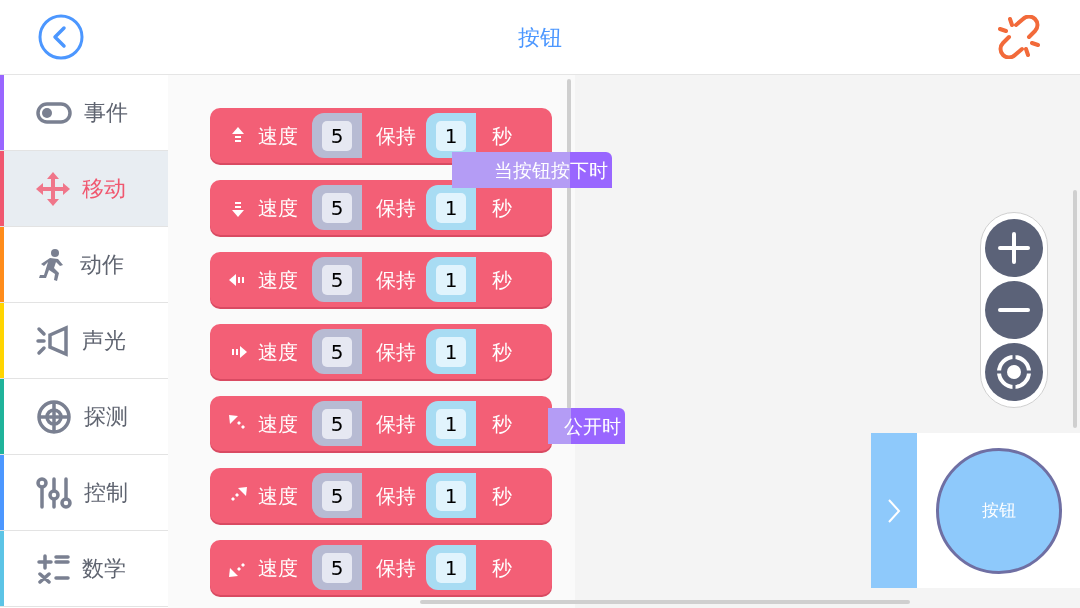 The width and height of the screenshot is (1080, 608). I want to click on move-arrows-icon, so click(53, 188).